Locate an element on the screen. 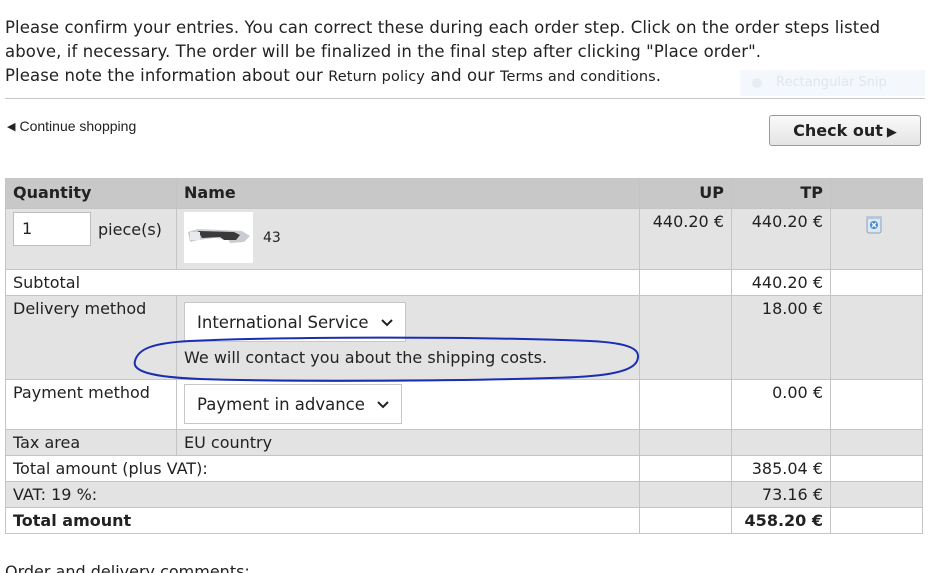 This screenshot has height=573, width=930. snip-tool-overlay: Rectangular Snip is located at coordinates (832, 83).